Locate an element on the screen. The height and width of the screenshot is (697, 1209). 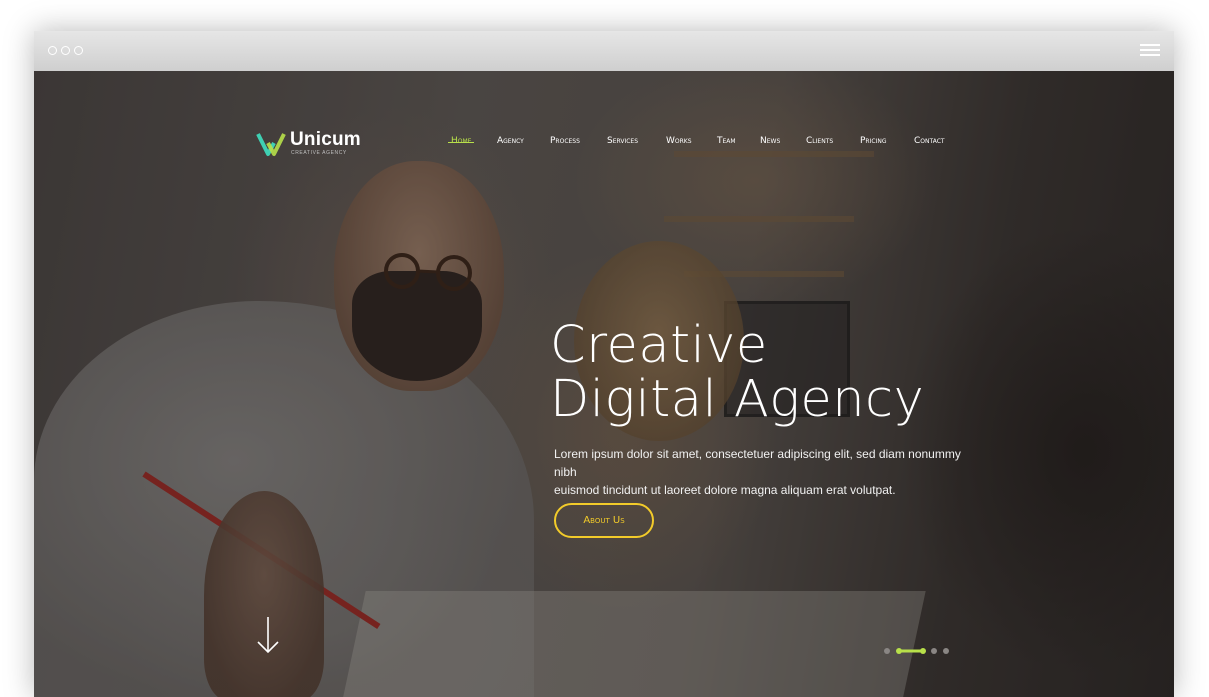
nav-item-home: Home is located at coordinates (461, 141).